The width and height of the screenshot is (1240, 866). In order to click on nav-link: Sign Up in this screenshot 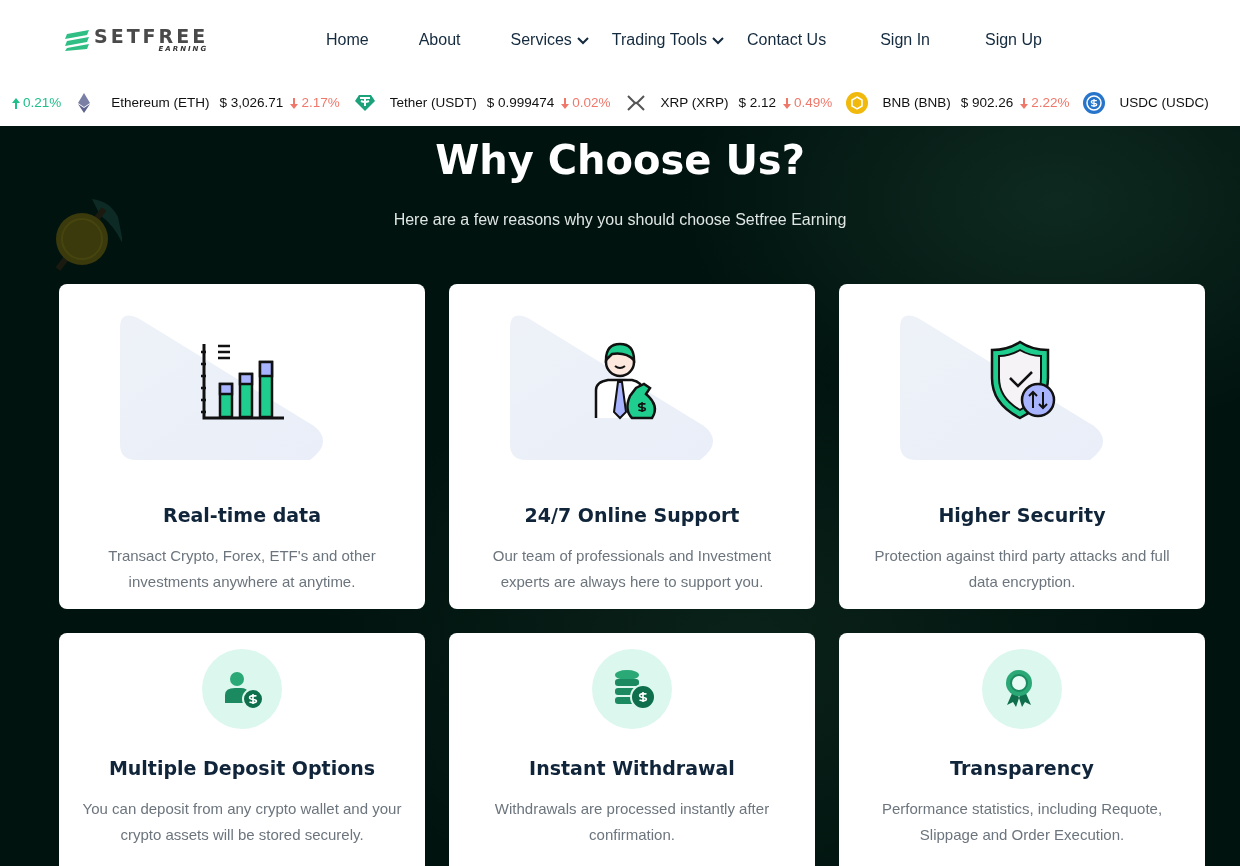, I will do `click(1013, 40)`.